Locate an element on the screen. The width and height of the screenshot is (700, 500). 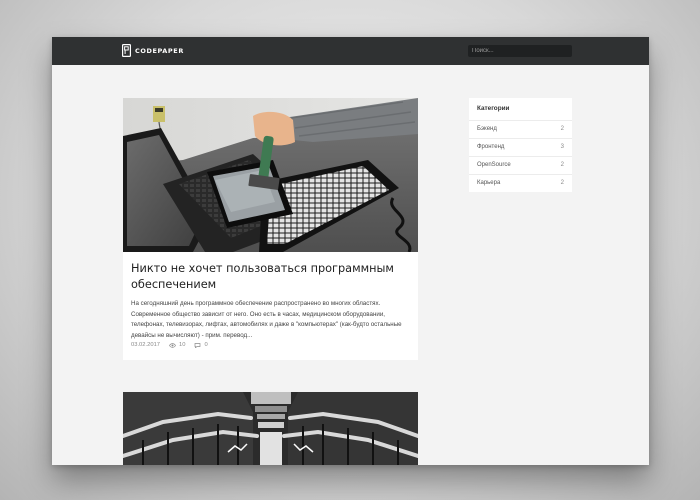
comments-count: 0 is located at coordinates (201, 345).